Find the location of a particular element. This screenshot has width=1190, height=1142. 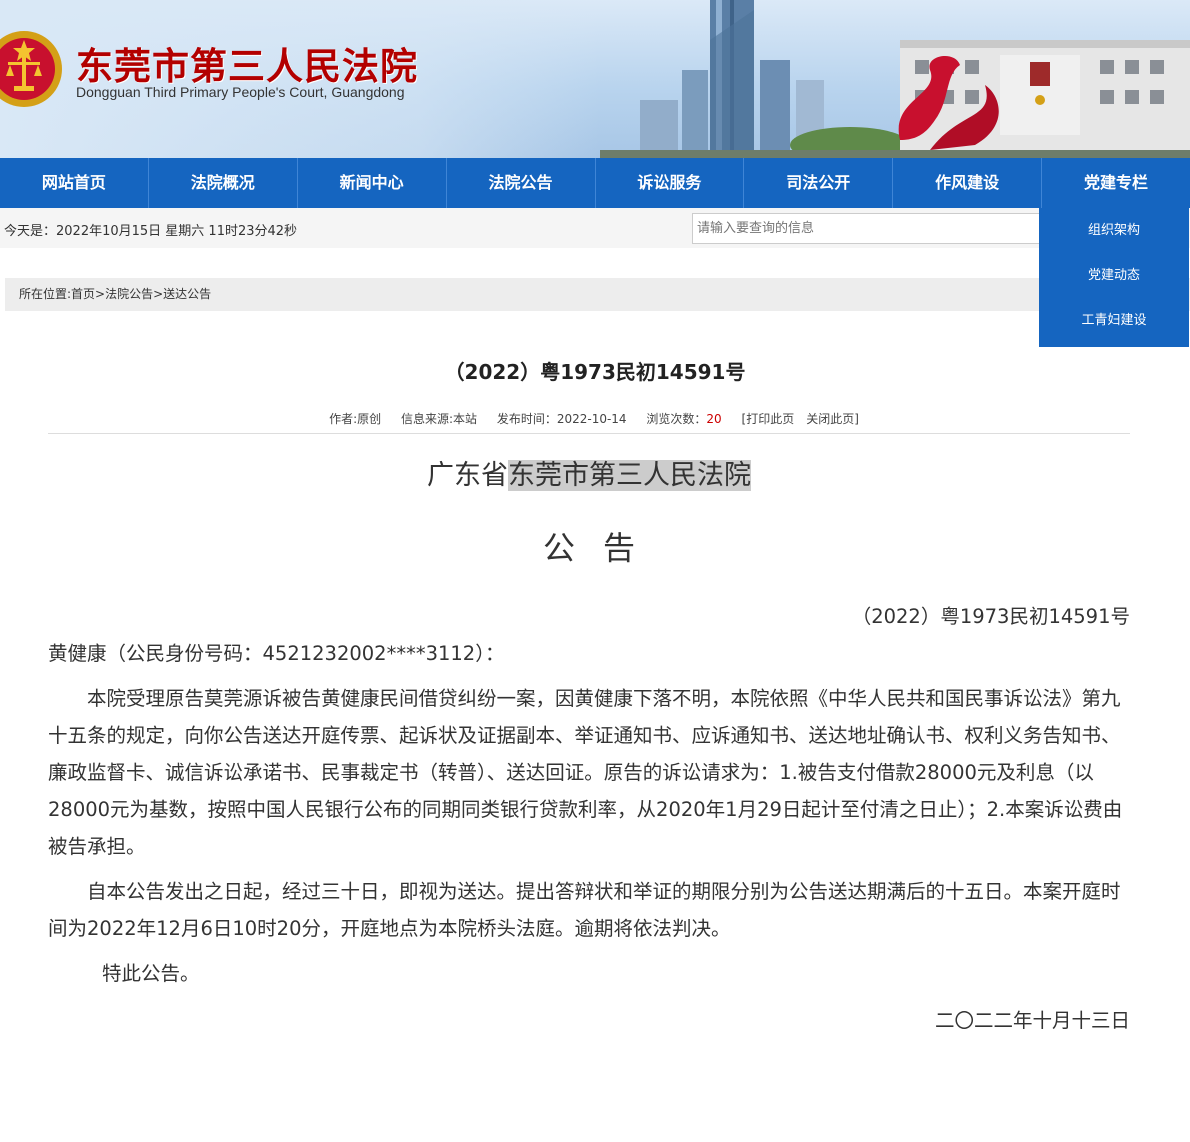

banner-illustration is located at coordinates (895, 79).